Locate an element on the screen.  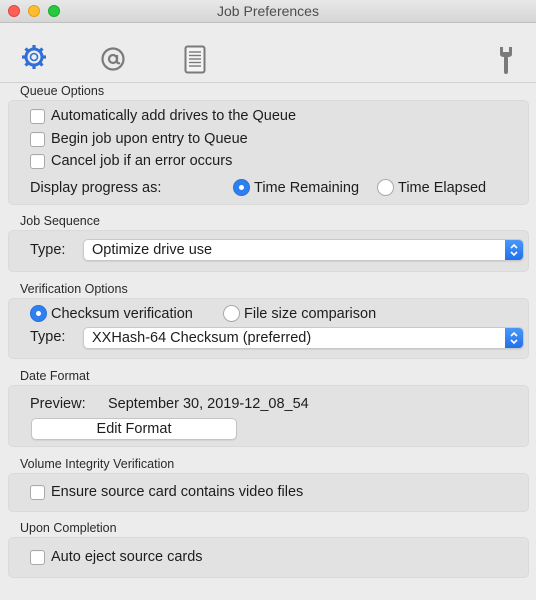
wrench-icon is located at coordinates (506, 62).